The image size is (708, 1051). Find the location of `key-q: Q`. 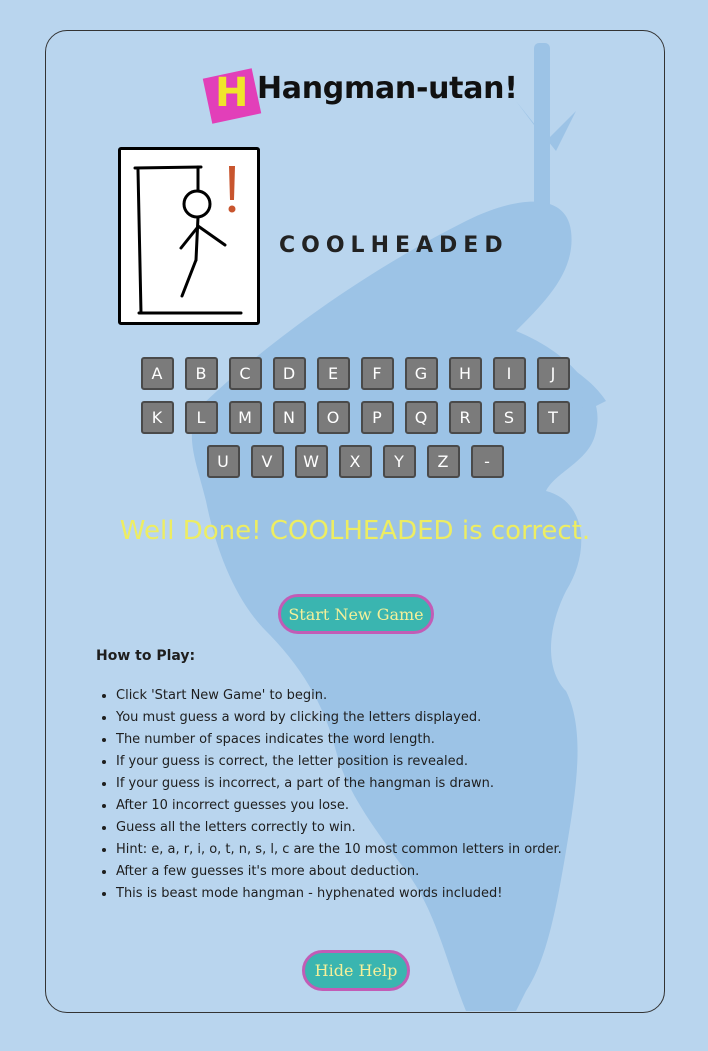

key-q: Q is located at coordinates (421, 417).